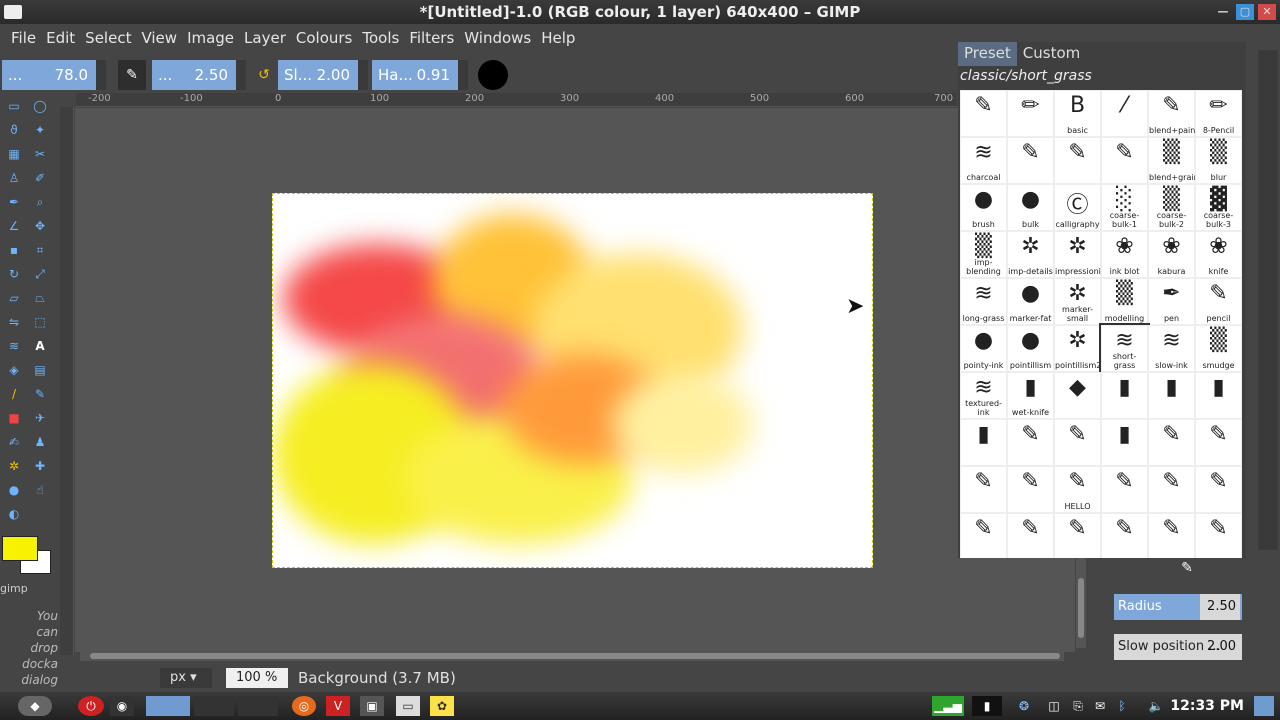 This screenshot has height=720, width=1280. I want to click on brush-item: ● bulk, so click(1030, 207).